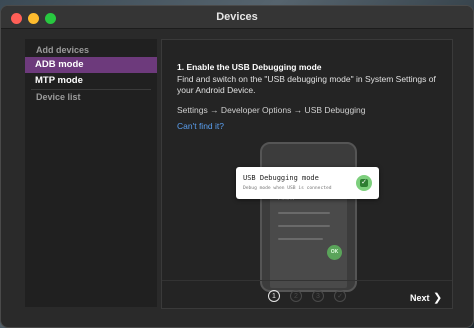 This screenshot has height=328, width=474. I want to click on step-indicator-2: 2, so click(296, 296).